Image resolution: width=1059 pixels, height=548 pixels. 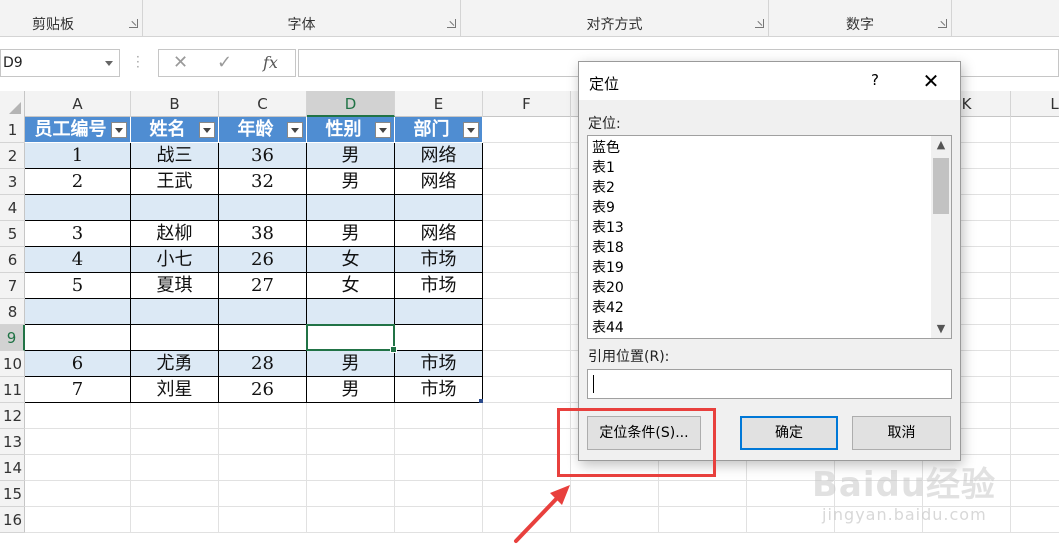 I want to click on table-cell: 1, so click(x=78, y=156).